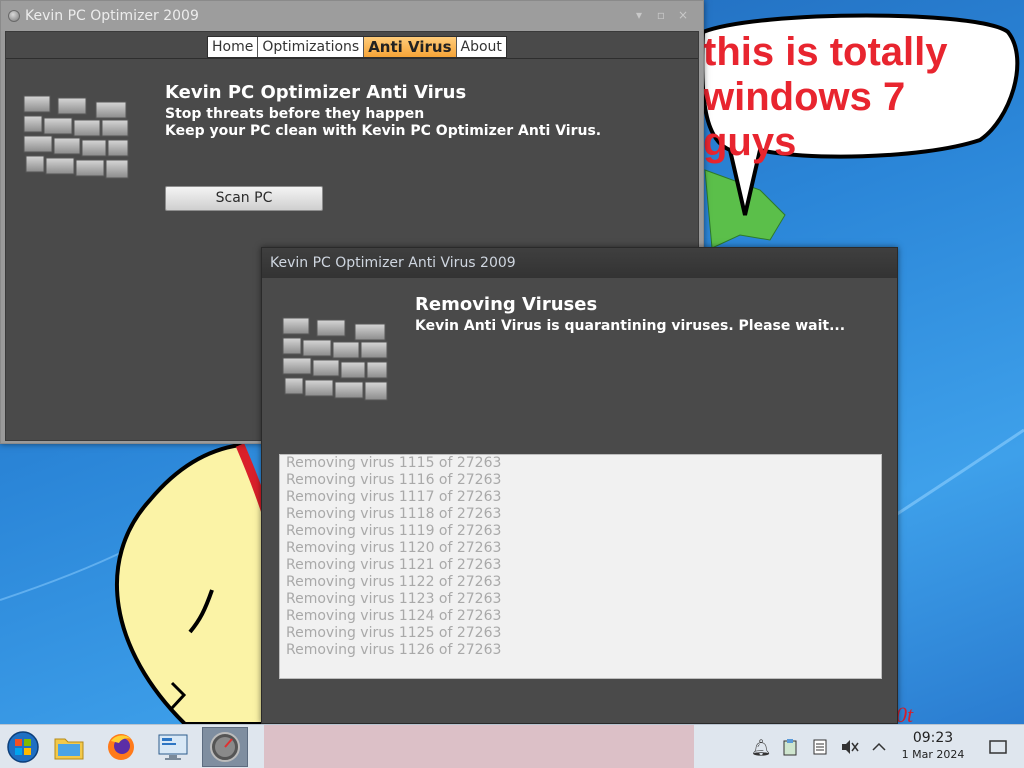  I want to click on log-line: Removing virus 1123 of 27263, so click(394, 599).